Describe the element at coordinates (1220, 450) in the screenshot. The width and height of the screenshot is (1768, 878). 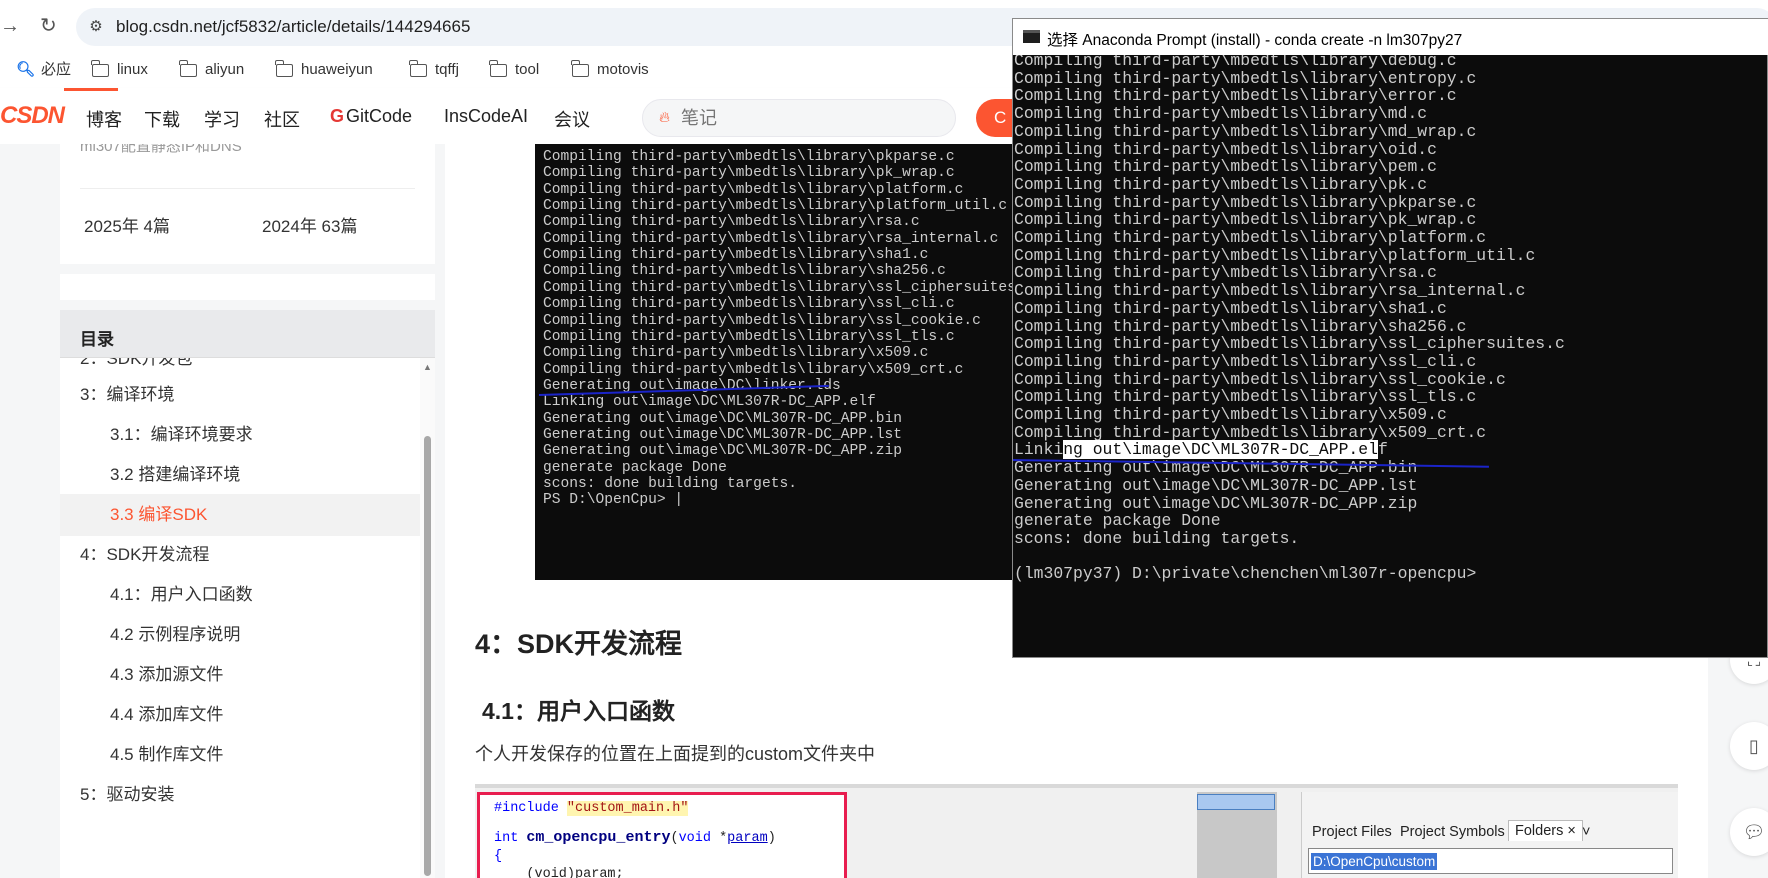
I see `selected-text: ng out\image\DC\ML307R-DC_APP.el` at that location.